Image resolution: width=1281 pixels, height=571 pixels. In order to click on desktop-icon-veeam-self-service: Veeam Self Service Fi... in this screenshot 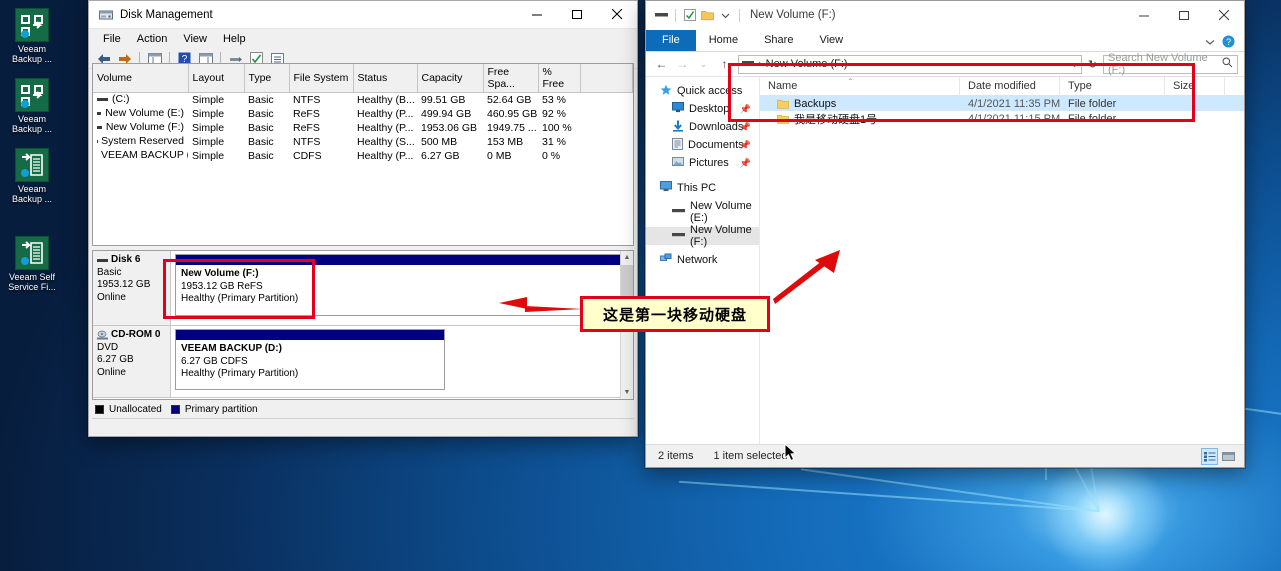, I will do `click(32, 264)`.